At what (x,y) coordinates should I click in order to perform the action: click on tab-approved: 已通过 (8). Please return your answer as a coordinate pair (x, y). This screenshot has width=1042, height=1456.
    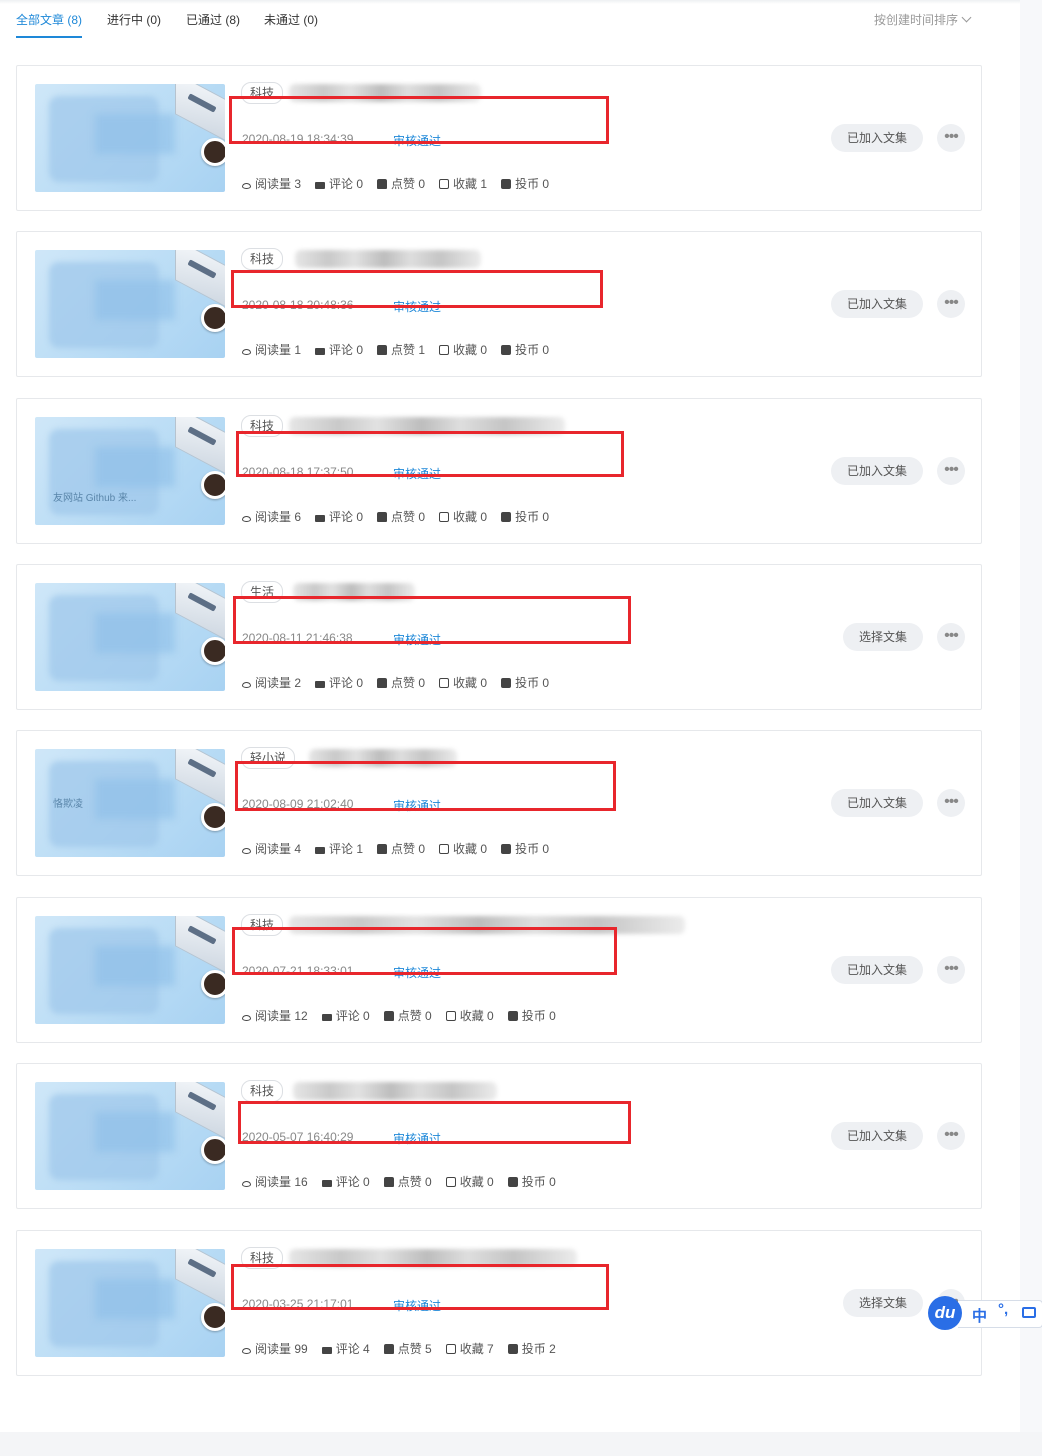
    Looking at the image, I should click on (213, 23).